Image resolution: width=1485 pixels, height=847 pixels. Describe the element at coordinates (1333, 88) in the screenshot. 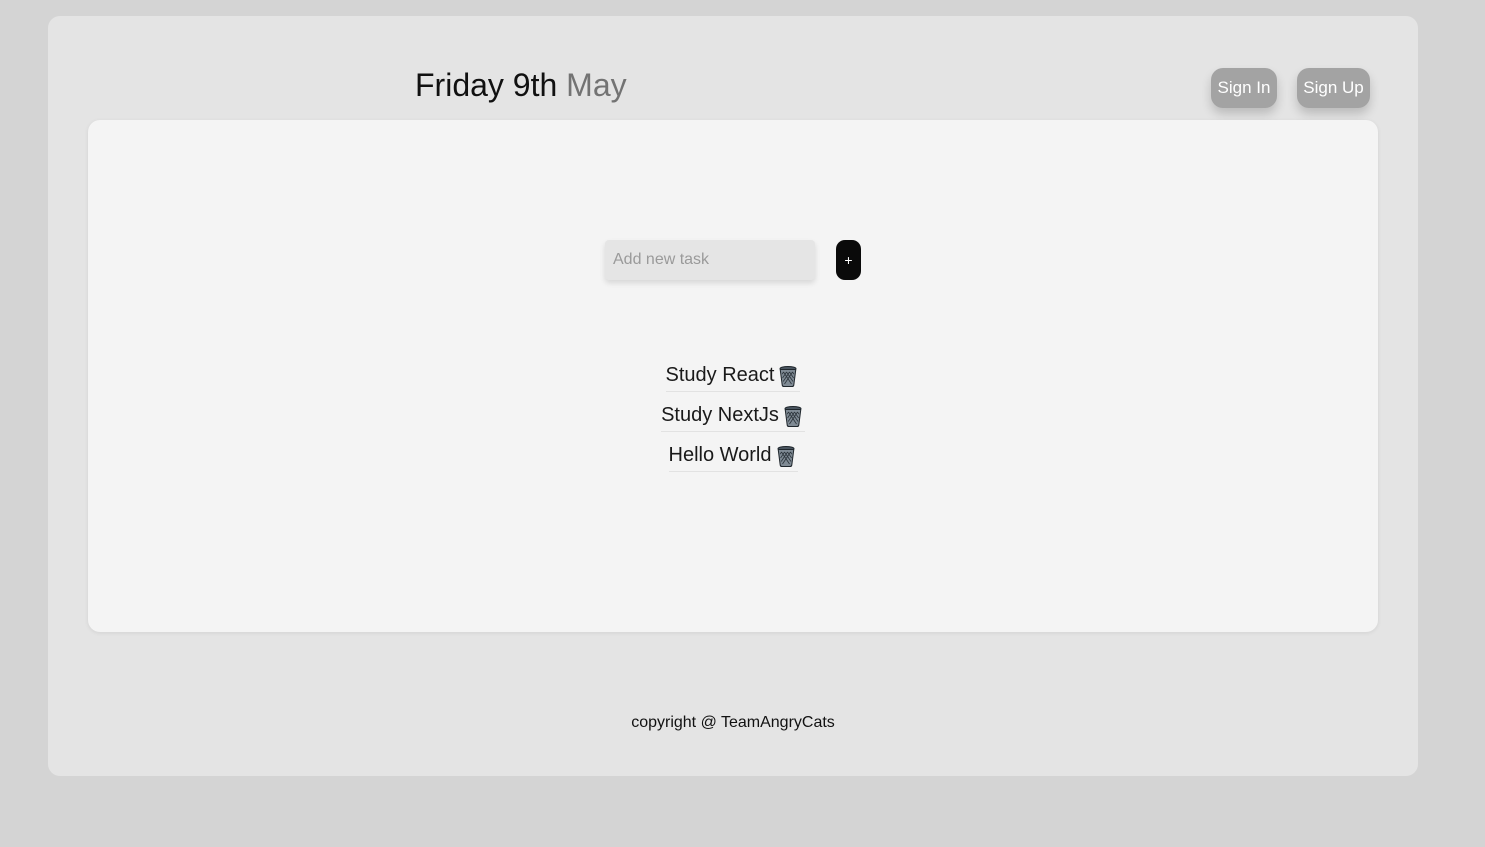

I see `sign-up-button: Sign Up` at that location.